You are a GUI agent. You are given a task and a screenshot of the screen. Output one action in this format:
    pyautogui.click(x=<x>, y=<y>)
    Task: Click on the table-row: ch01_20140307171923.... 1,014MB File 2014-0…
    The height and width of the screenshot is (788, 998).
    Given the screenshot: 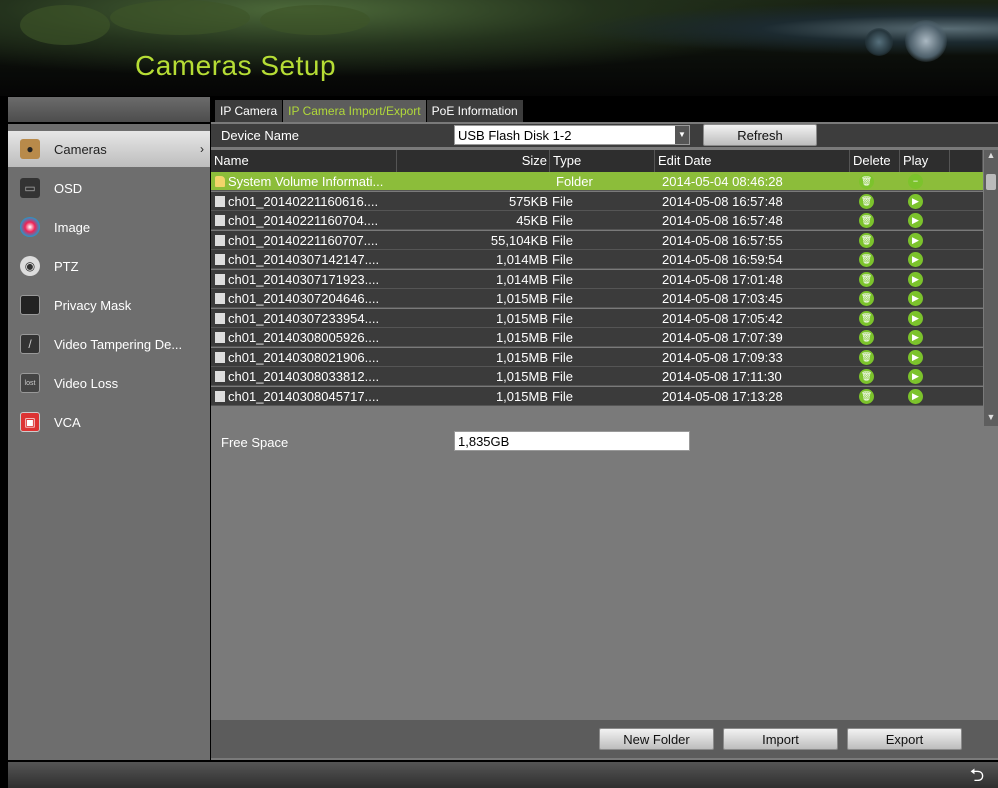 What is the action you would take?
    pyautogui.click(x=597, y=279)
    